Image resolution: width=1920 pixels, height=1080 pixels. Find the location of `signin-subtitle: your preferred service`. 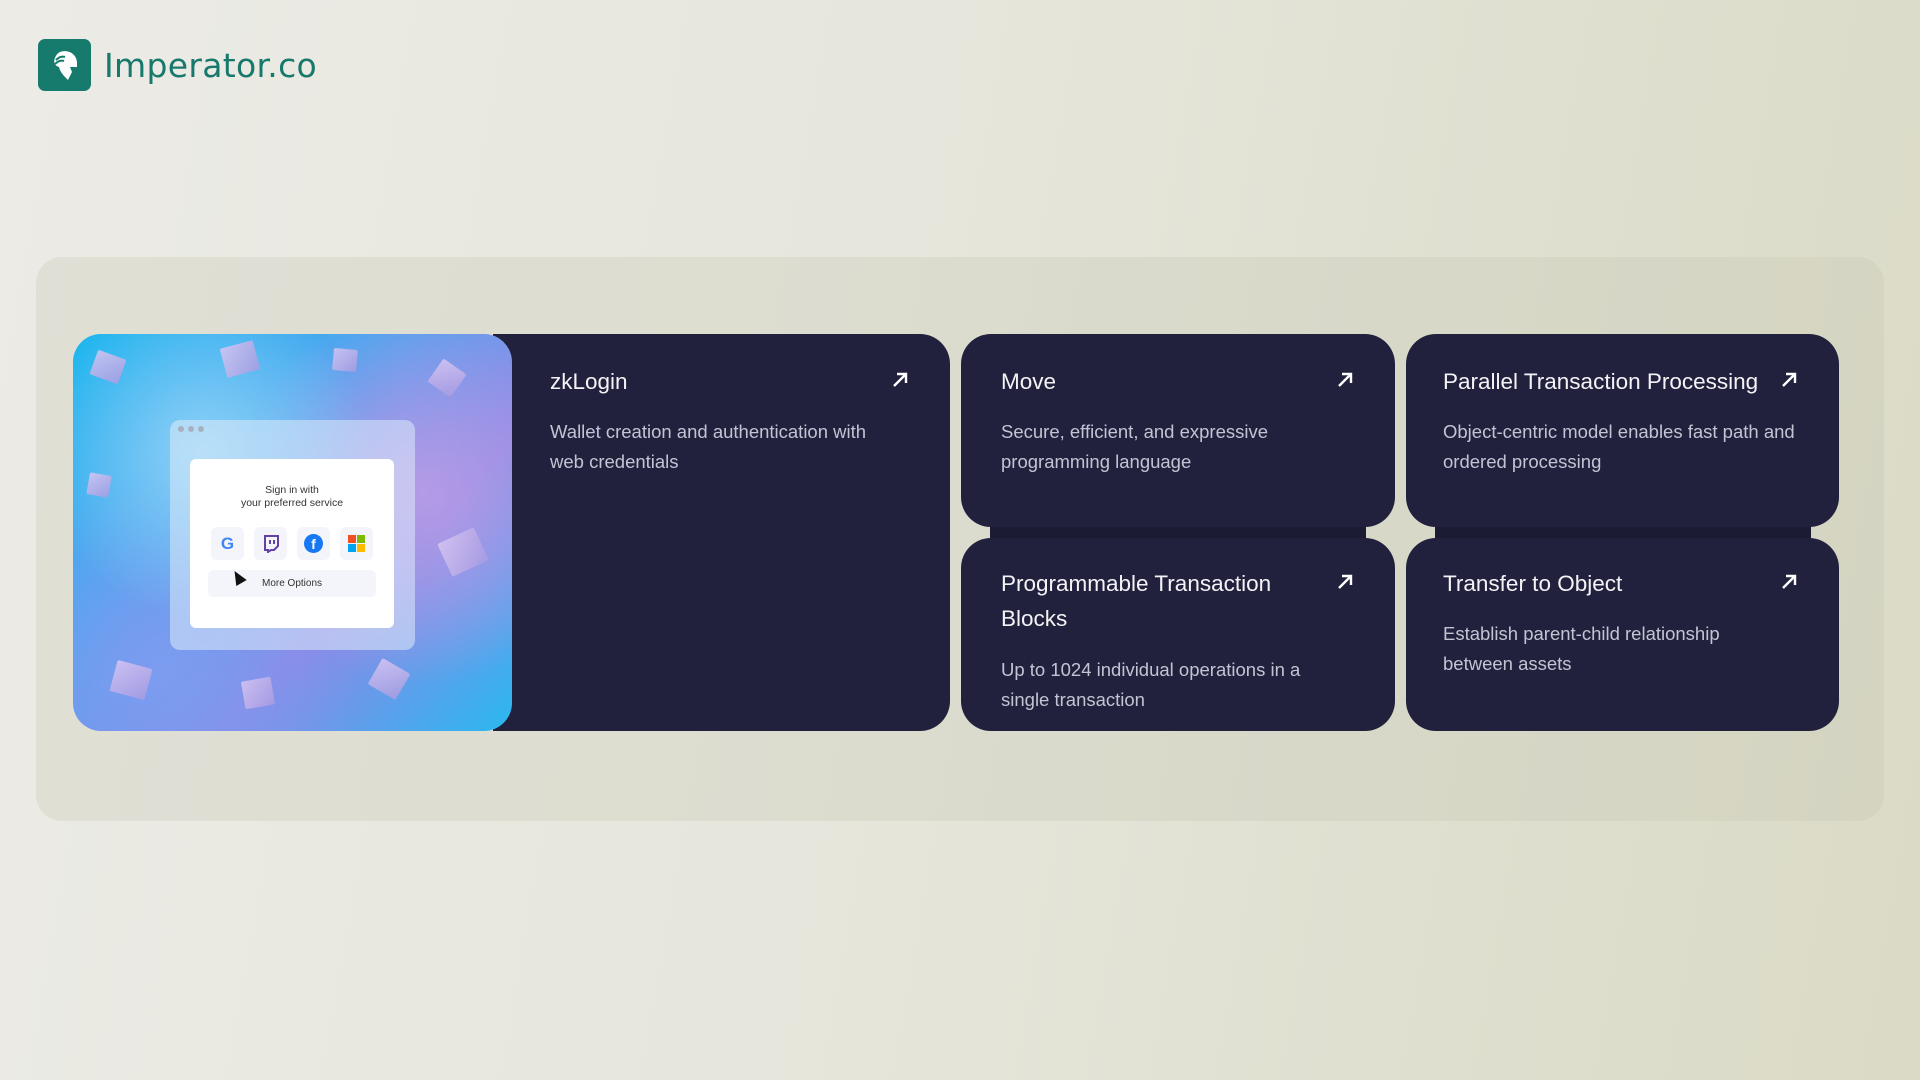

signin-subtitle: your preferred service is located at coordinates (292, 503).